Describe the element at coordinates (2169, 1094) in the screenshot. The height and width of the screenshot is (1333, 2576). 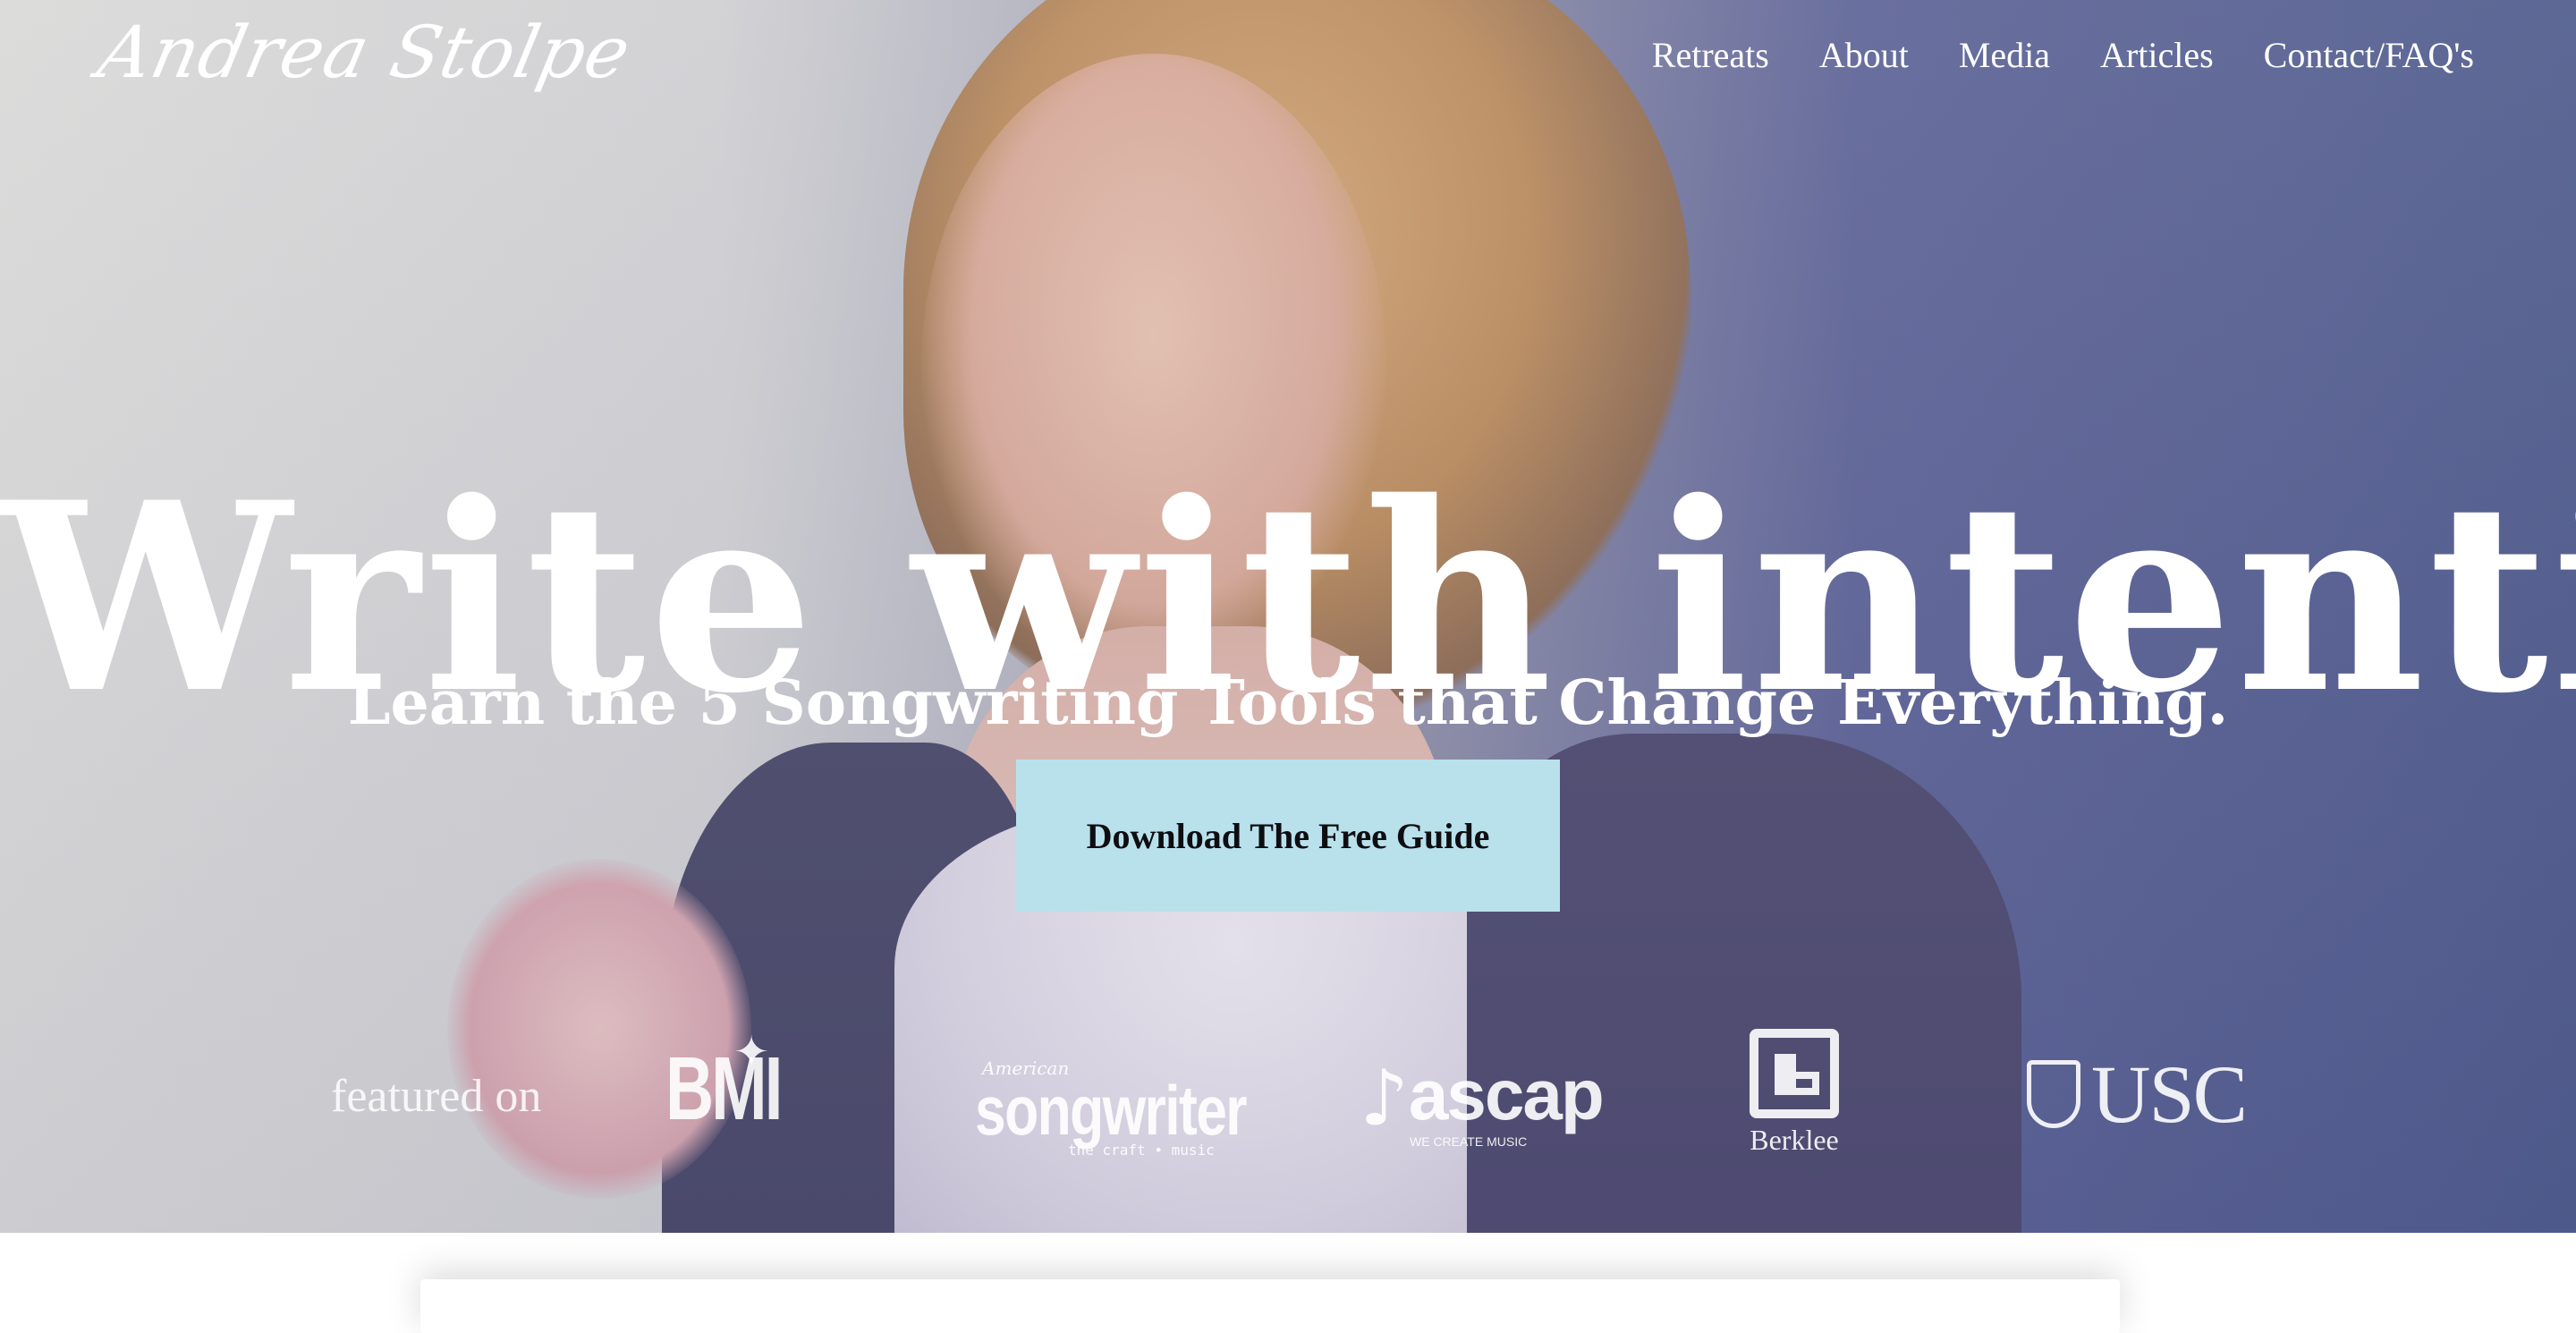
I see `usc-logo-word: USC` at that location.